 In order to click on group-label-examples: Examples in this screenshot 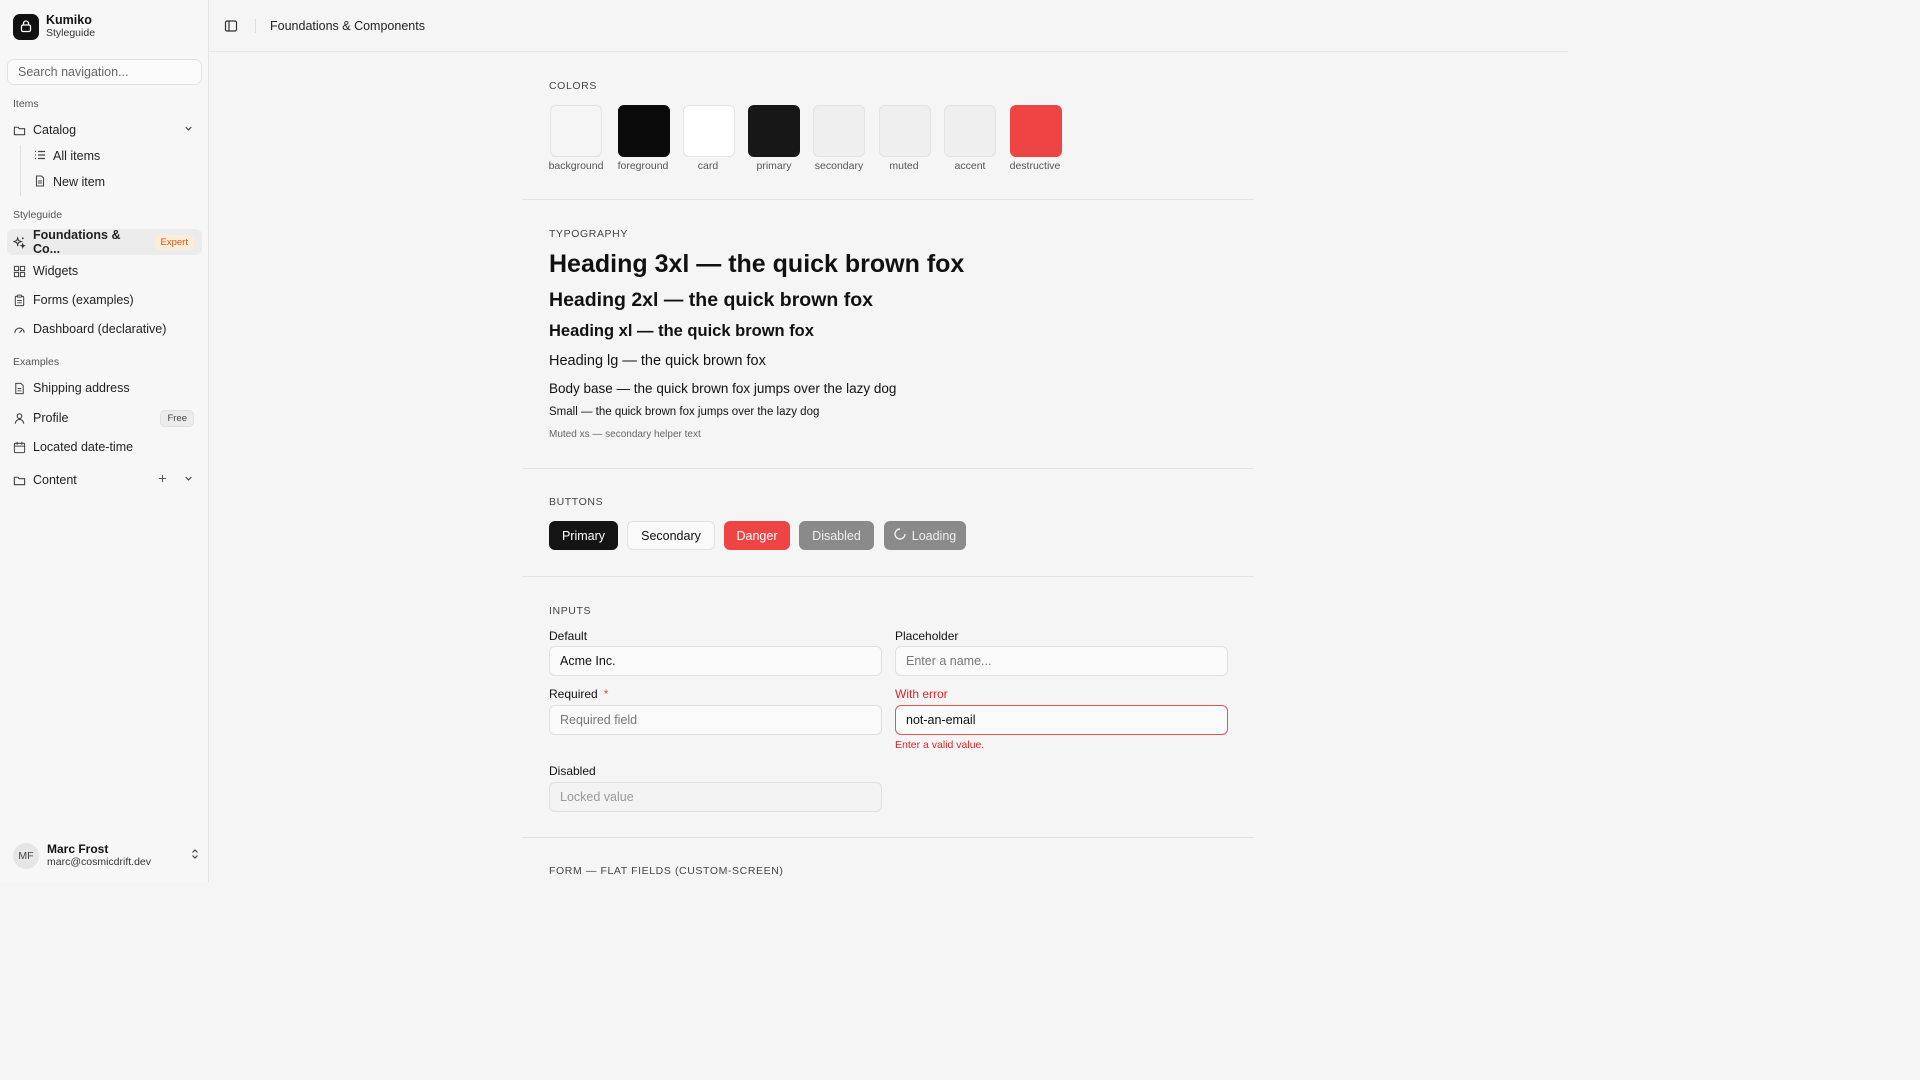, I will do `click(36, 362)`.